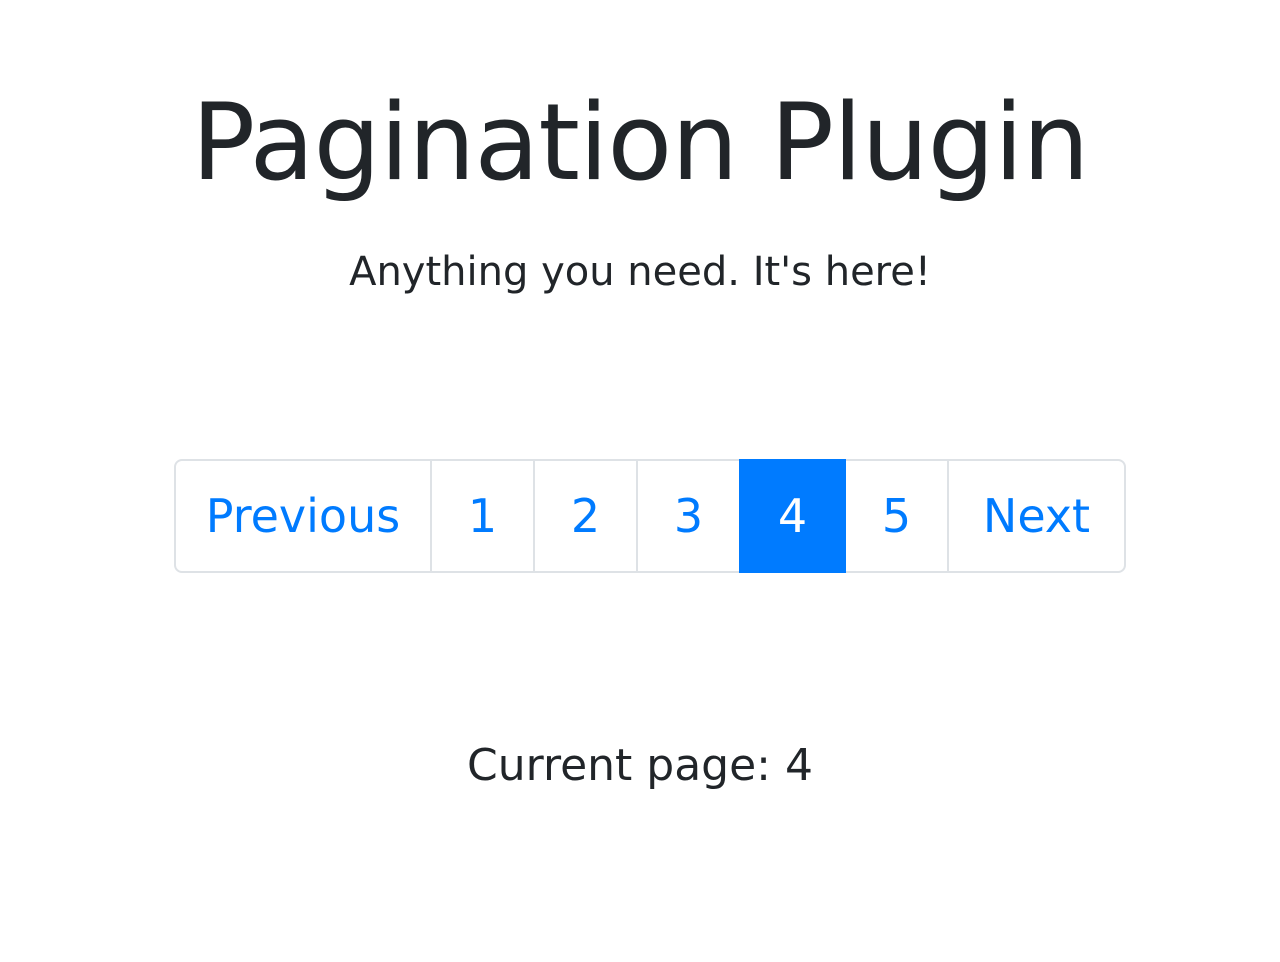  Describe the element at coordinates (896, 516) in the screenshot. I see `page-5-button: 5` at that location.